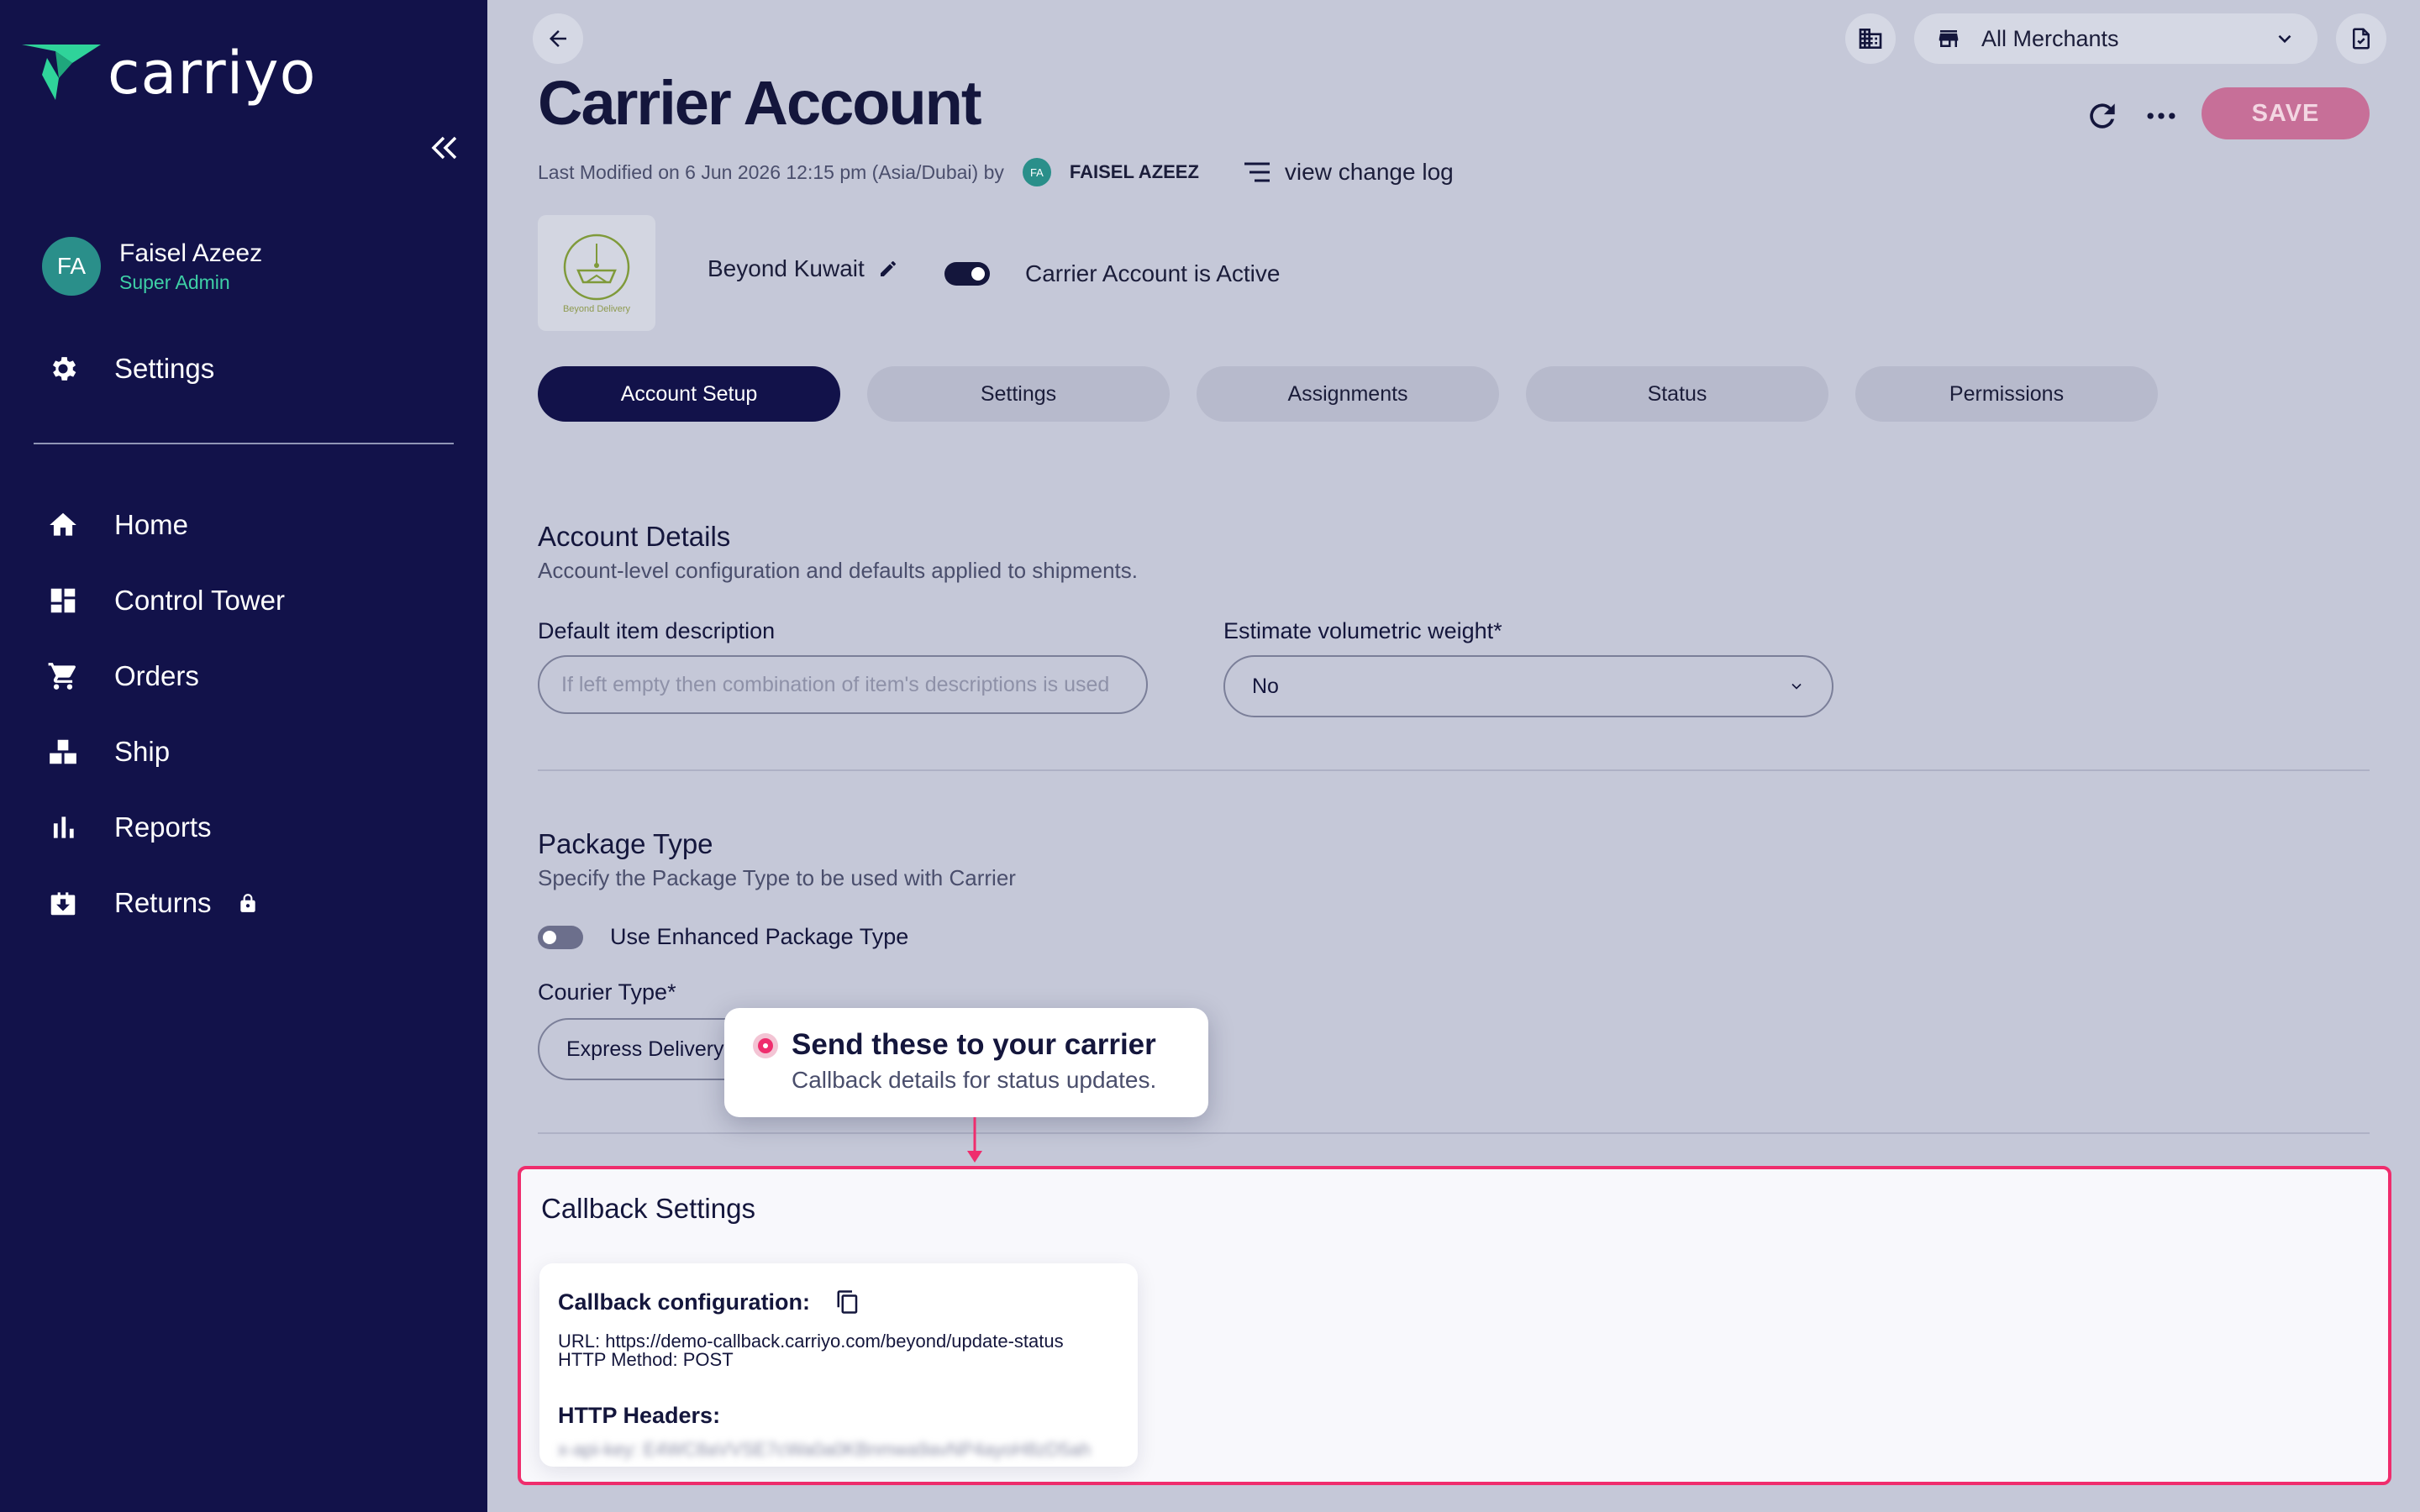 The width and height of the screenshot is (2420, 1512). What do you see at coordinates (967, 274) in the screenshot?
I see `toggle-switch-on` at bounding box center [967, 274].